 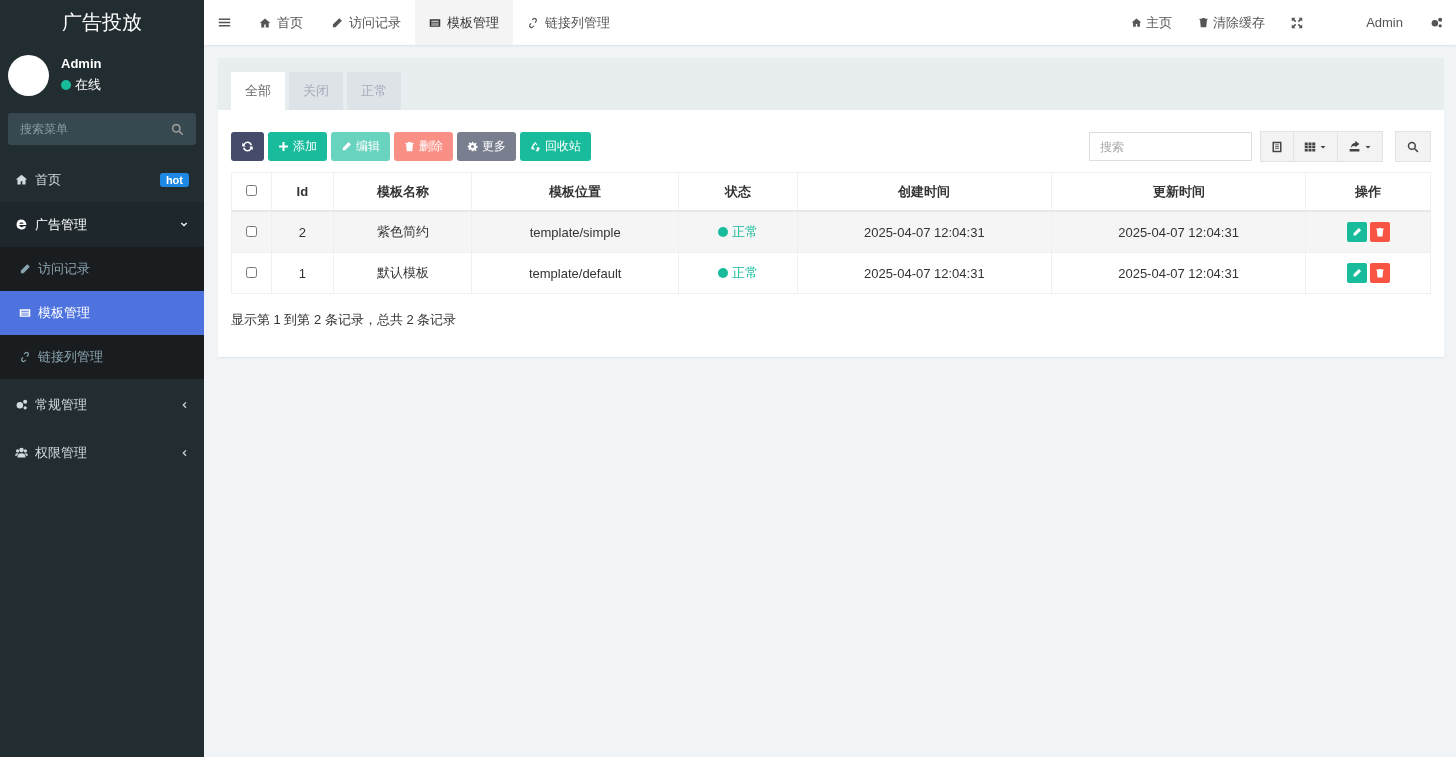 I want to click on submenu-item: 链接列管理, so click(x=102, y=357).